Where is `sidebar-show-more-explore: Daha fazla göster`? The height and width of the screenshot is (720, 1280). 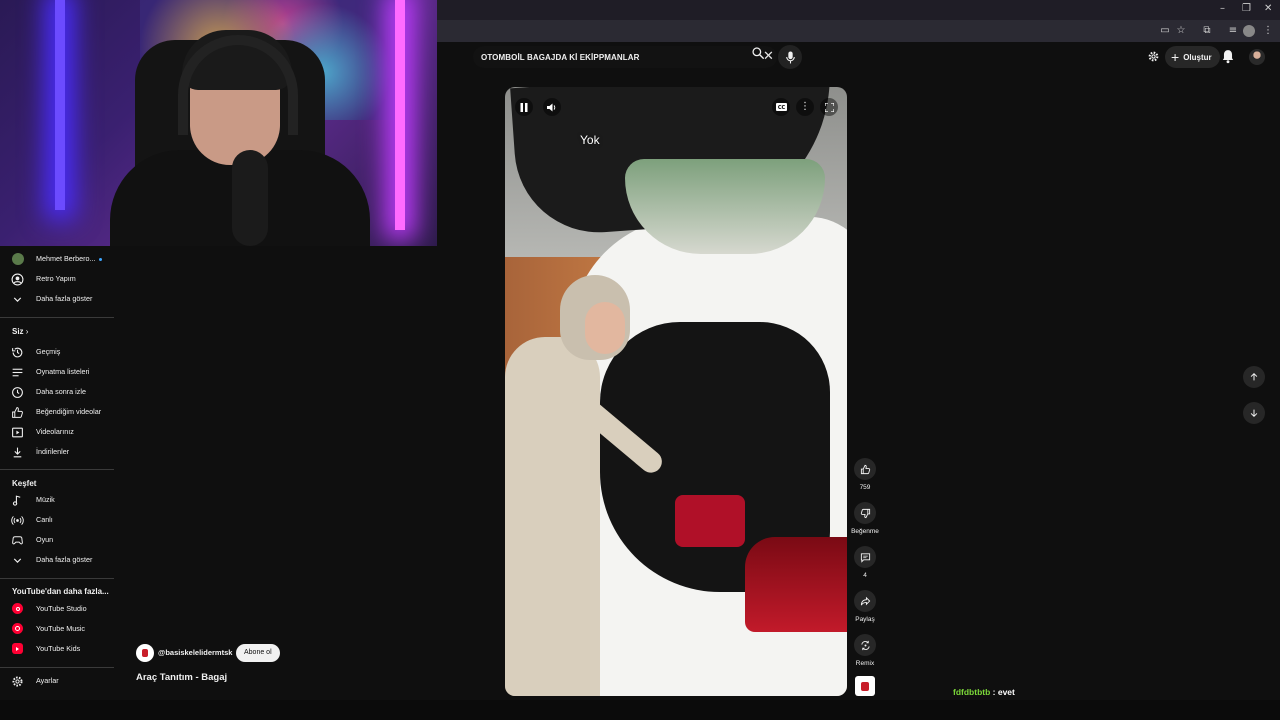
sidebar-show-more-explore: Daha fazla göster is located at coordinates (60, 560).